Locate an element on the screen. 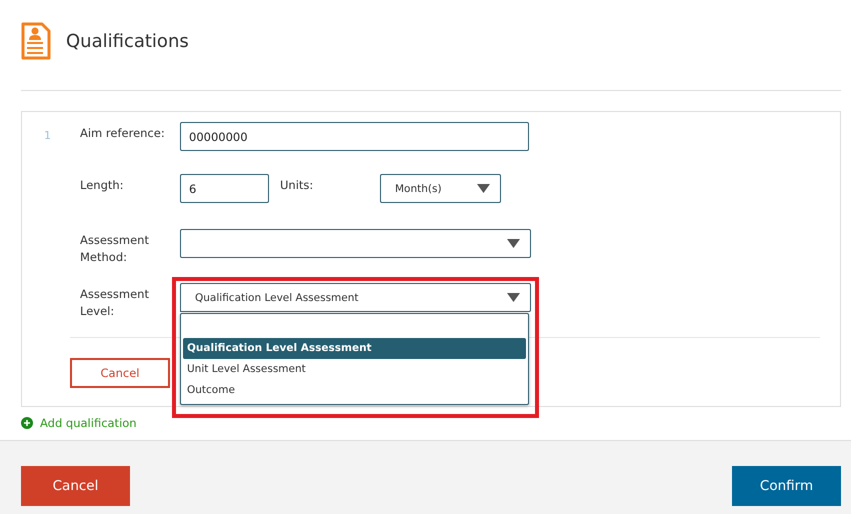 This screenshot has height=514, width=851. field-label: Assessment Method: is located at coordinates (115, 249).